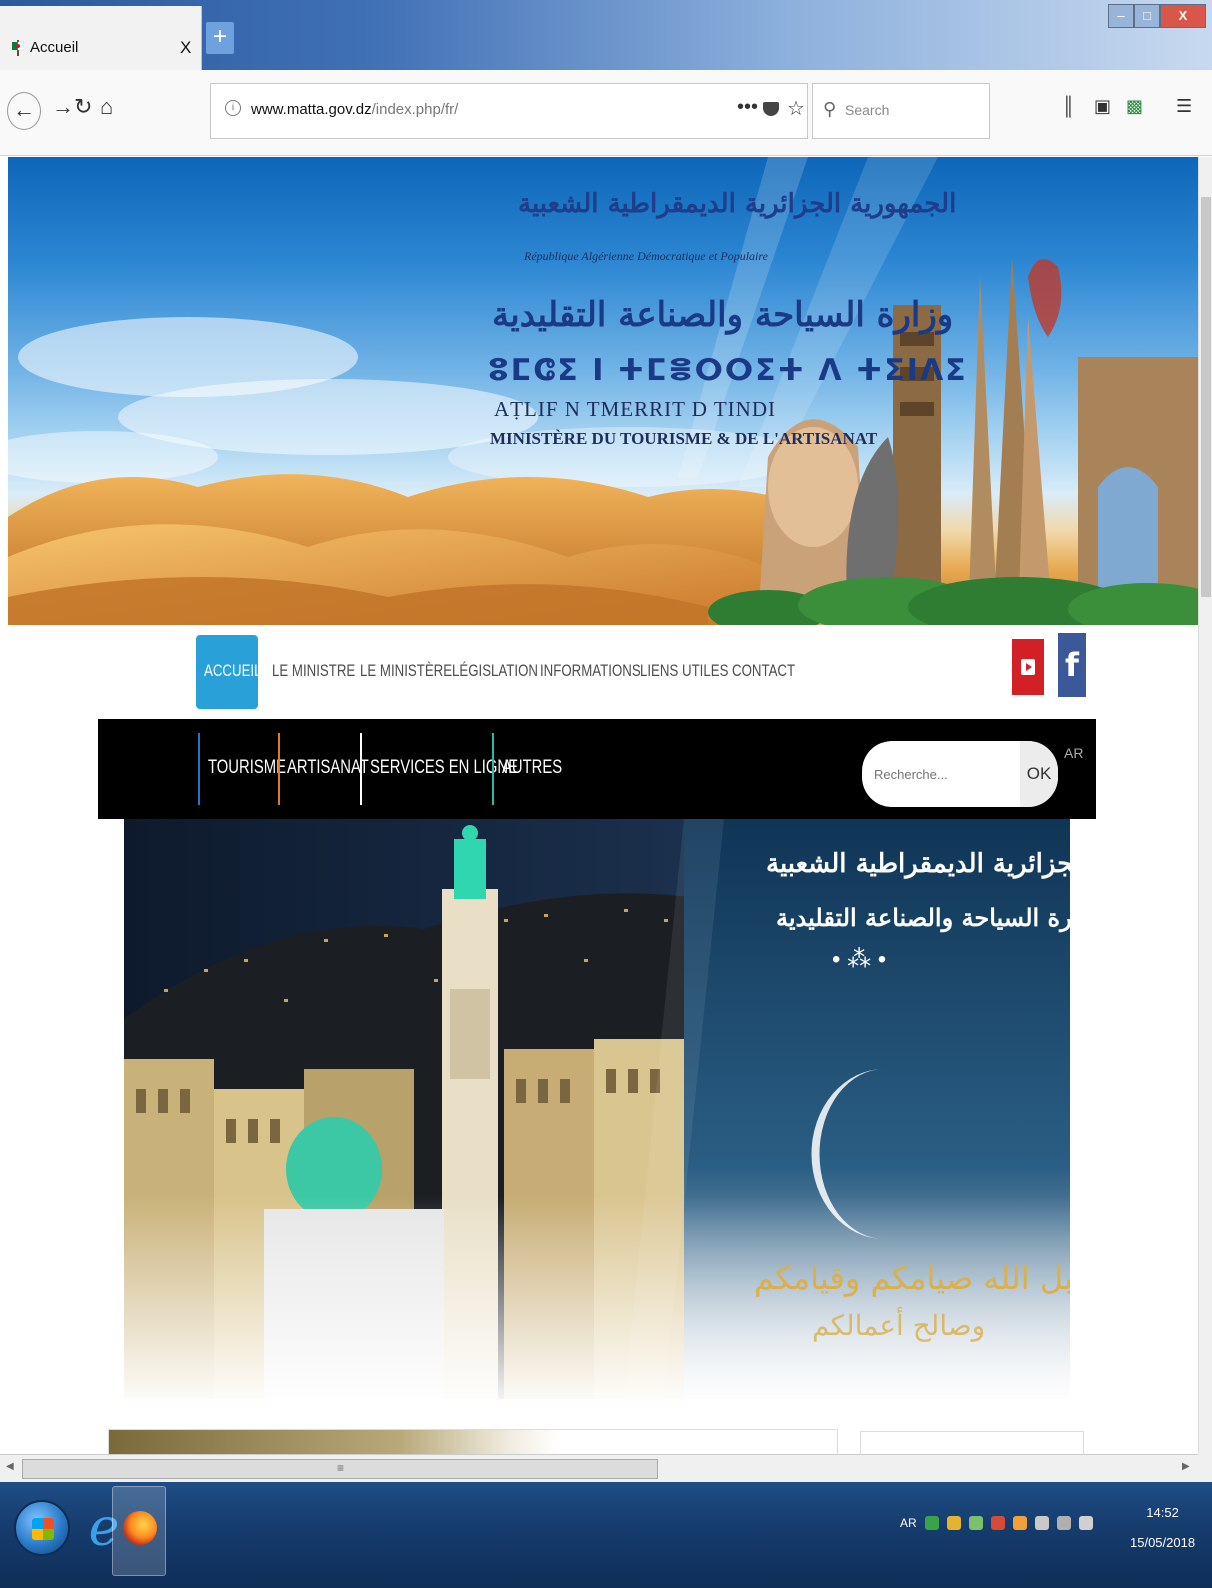 The image size is (1212, 1588). What do you see at coordinates (473, 1441) in the screenshot?
I see `content-box-left` at bounding box center [473, 1441].